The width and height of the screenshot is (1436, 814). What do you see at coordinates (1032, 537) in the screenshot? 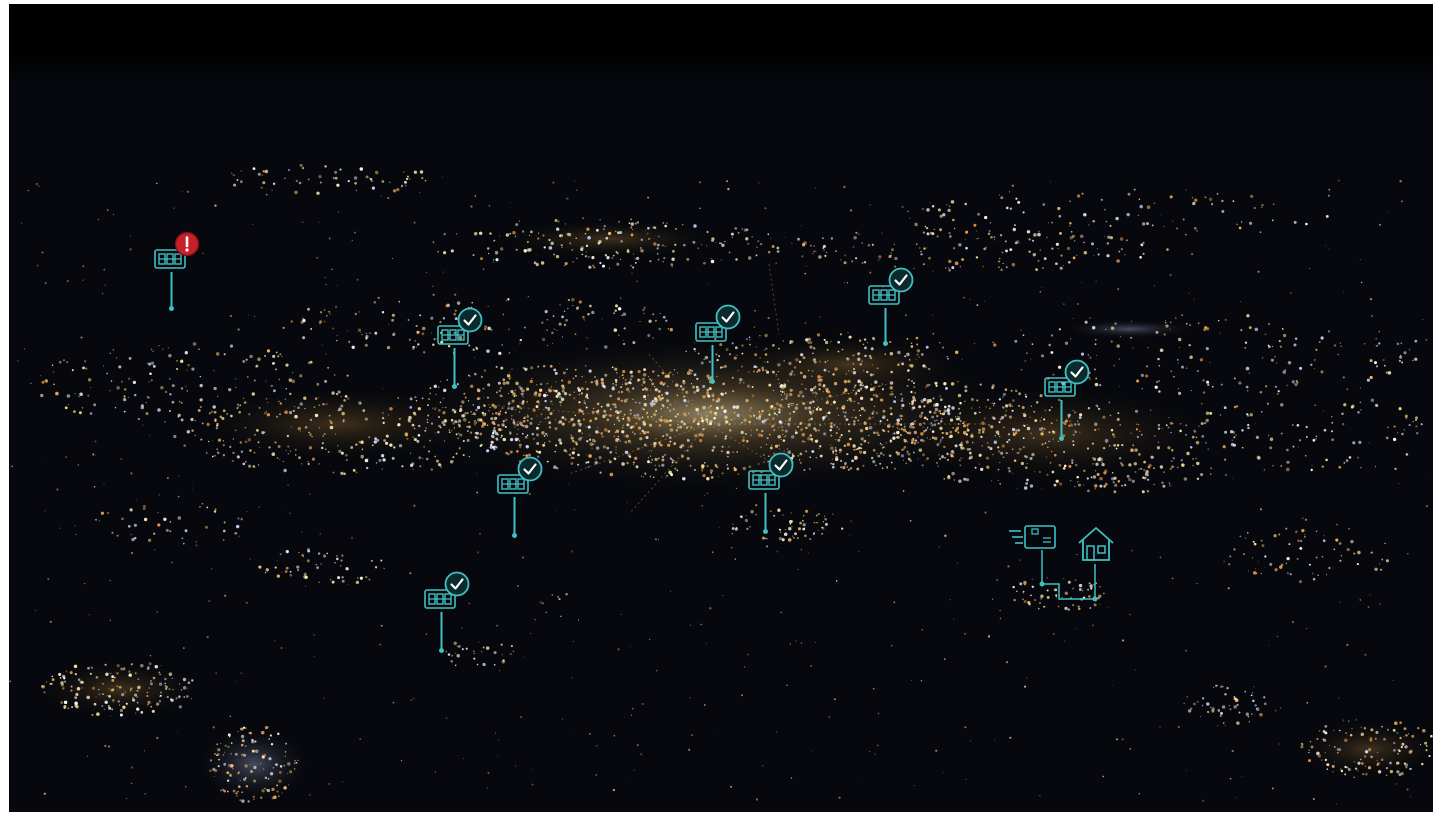
I see `delivery-package-icon` at bounding box center [1032, 537].